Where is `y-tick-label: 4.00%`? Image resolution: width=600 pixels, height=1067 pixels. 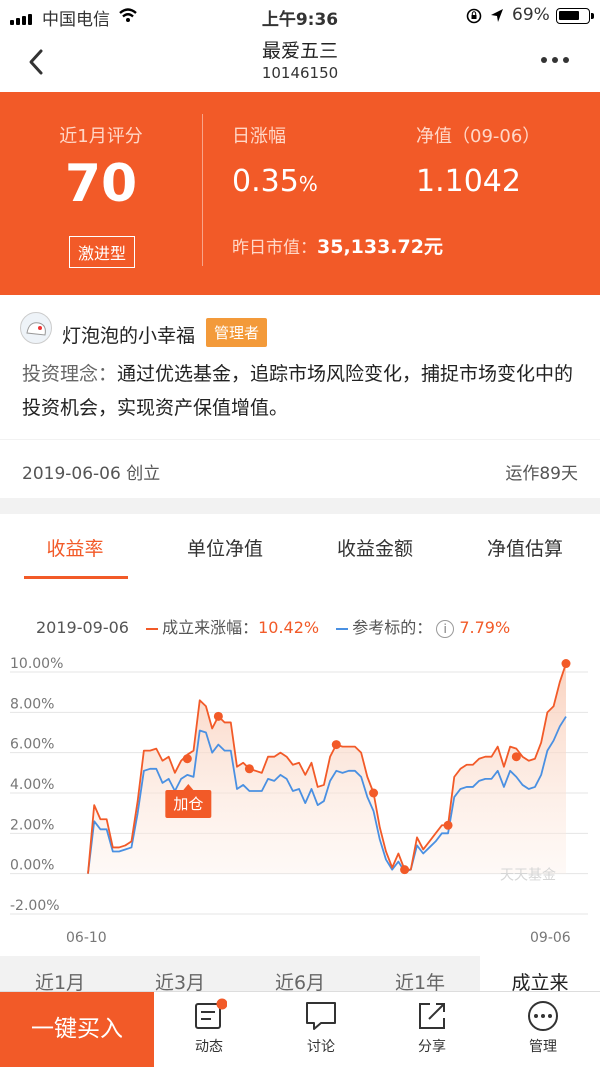
y-tick-label: 4.00% is located at coordinates (32, 785).